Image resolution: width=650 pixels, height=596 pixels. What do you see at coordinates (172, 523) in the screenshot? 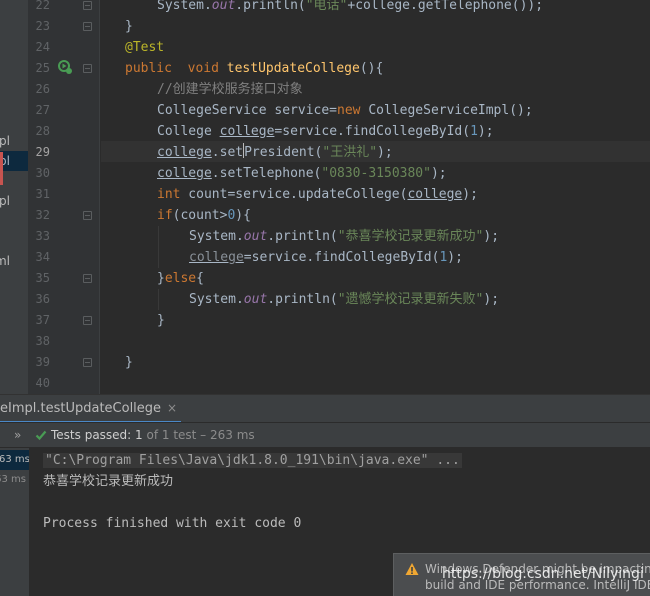
I see `console-line: Process finished with exit code 0` at bounding box center [172, 523].